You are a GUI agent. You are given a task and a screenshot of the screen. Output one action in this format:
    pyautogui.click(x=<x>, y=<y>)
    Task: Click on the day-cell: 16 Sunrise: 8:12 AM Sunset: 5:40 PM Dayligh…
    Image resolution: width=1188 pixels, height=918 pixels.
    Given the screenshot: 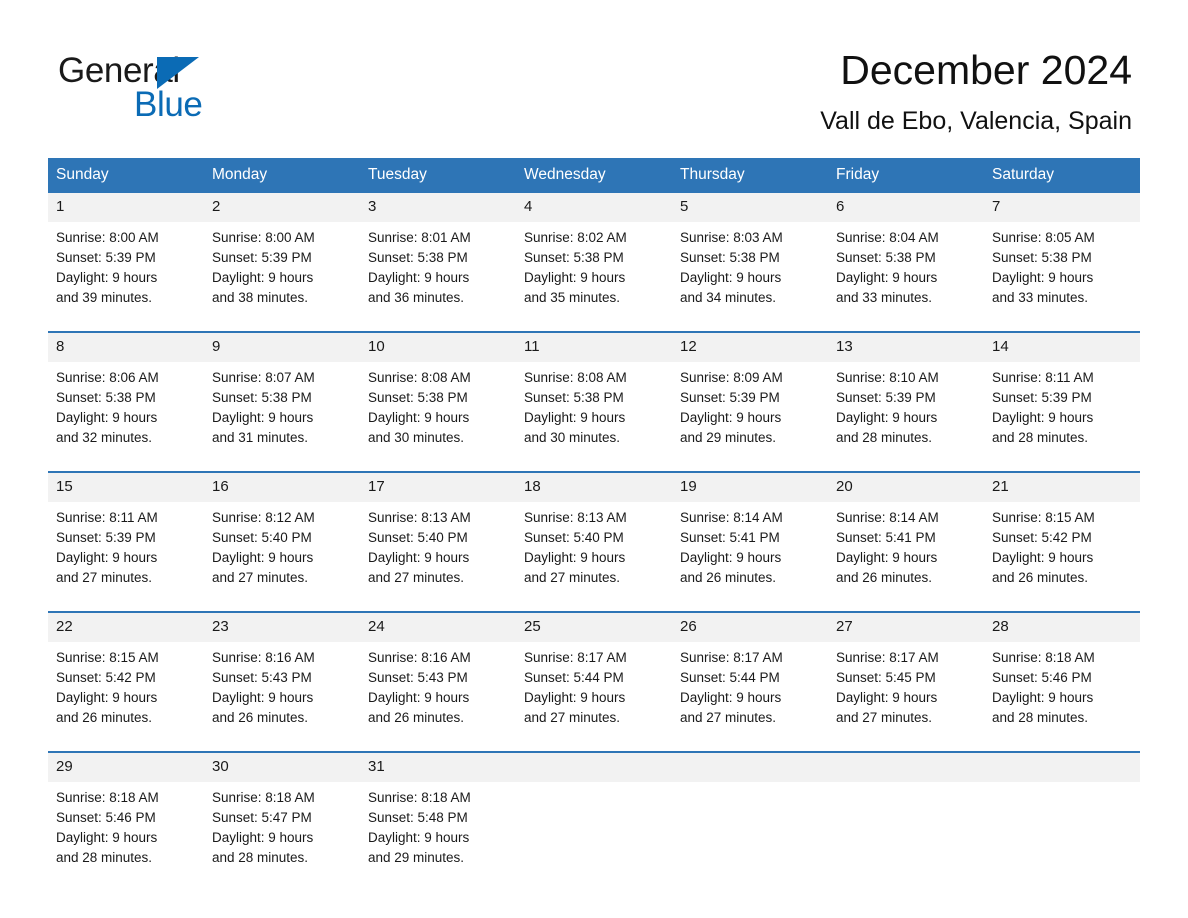 What is the action you would take?
    pyautogui.click(x=282, y=535)
    